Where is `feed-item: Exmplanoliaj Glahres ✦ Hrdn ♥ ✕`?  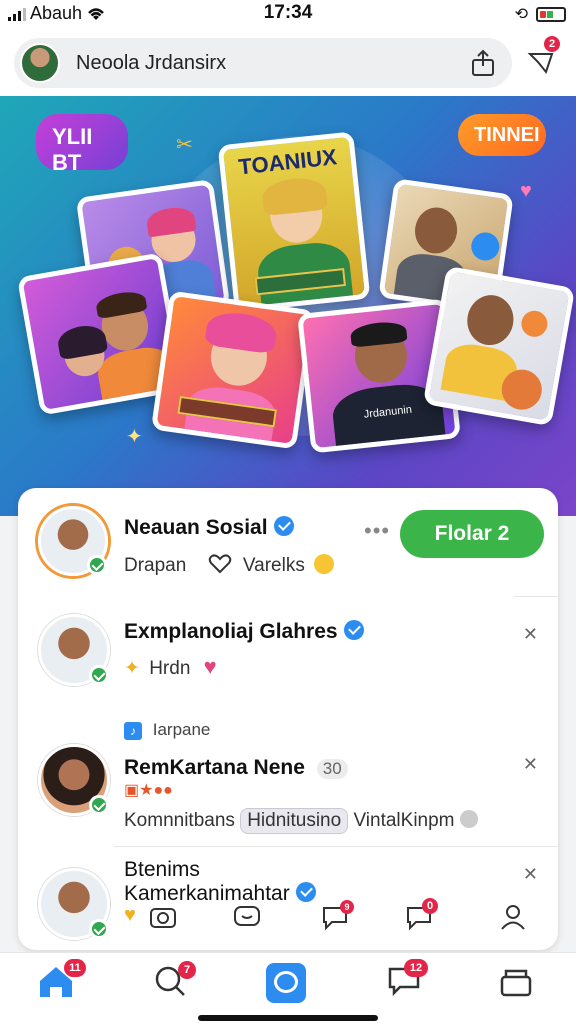 feed-item: Exmplanoliaj Glahres ✦ Hrdn ♥ ✕ is located at coordinates (288, 650).